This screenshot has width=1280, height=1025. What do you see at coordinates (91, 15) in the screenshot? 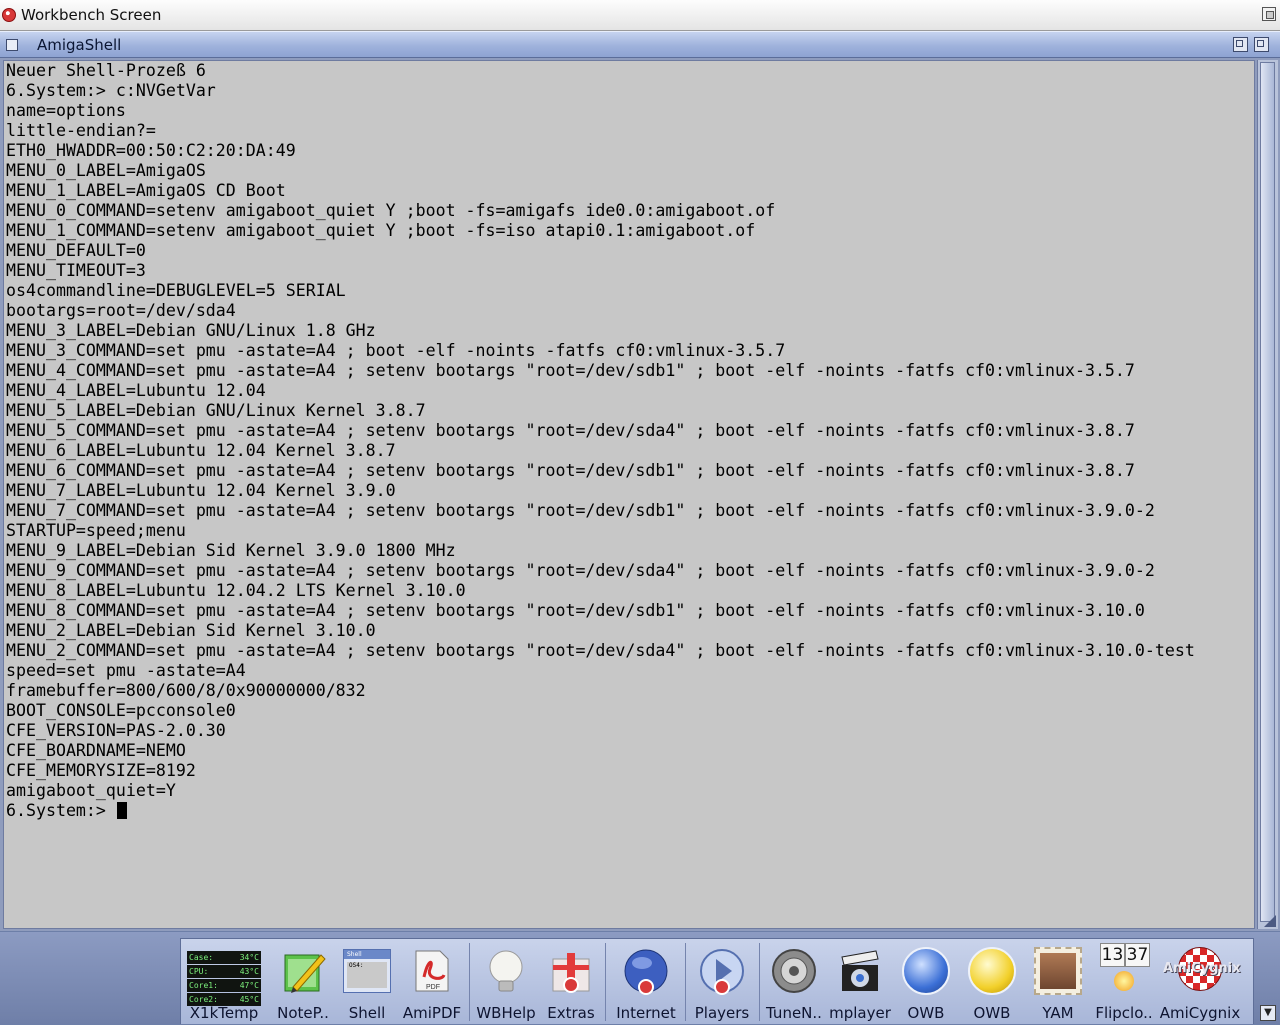
I see `screen-title: Workbench Screen` at bounding box center [91, 15].